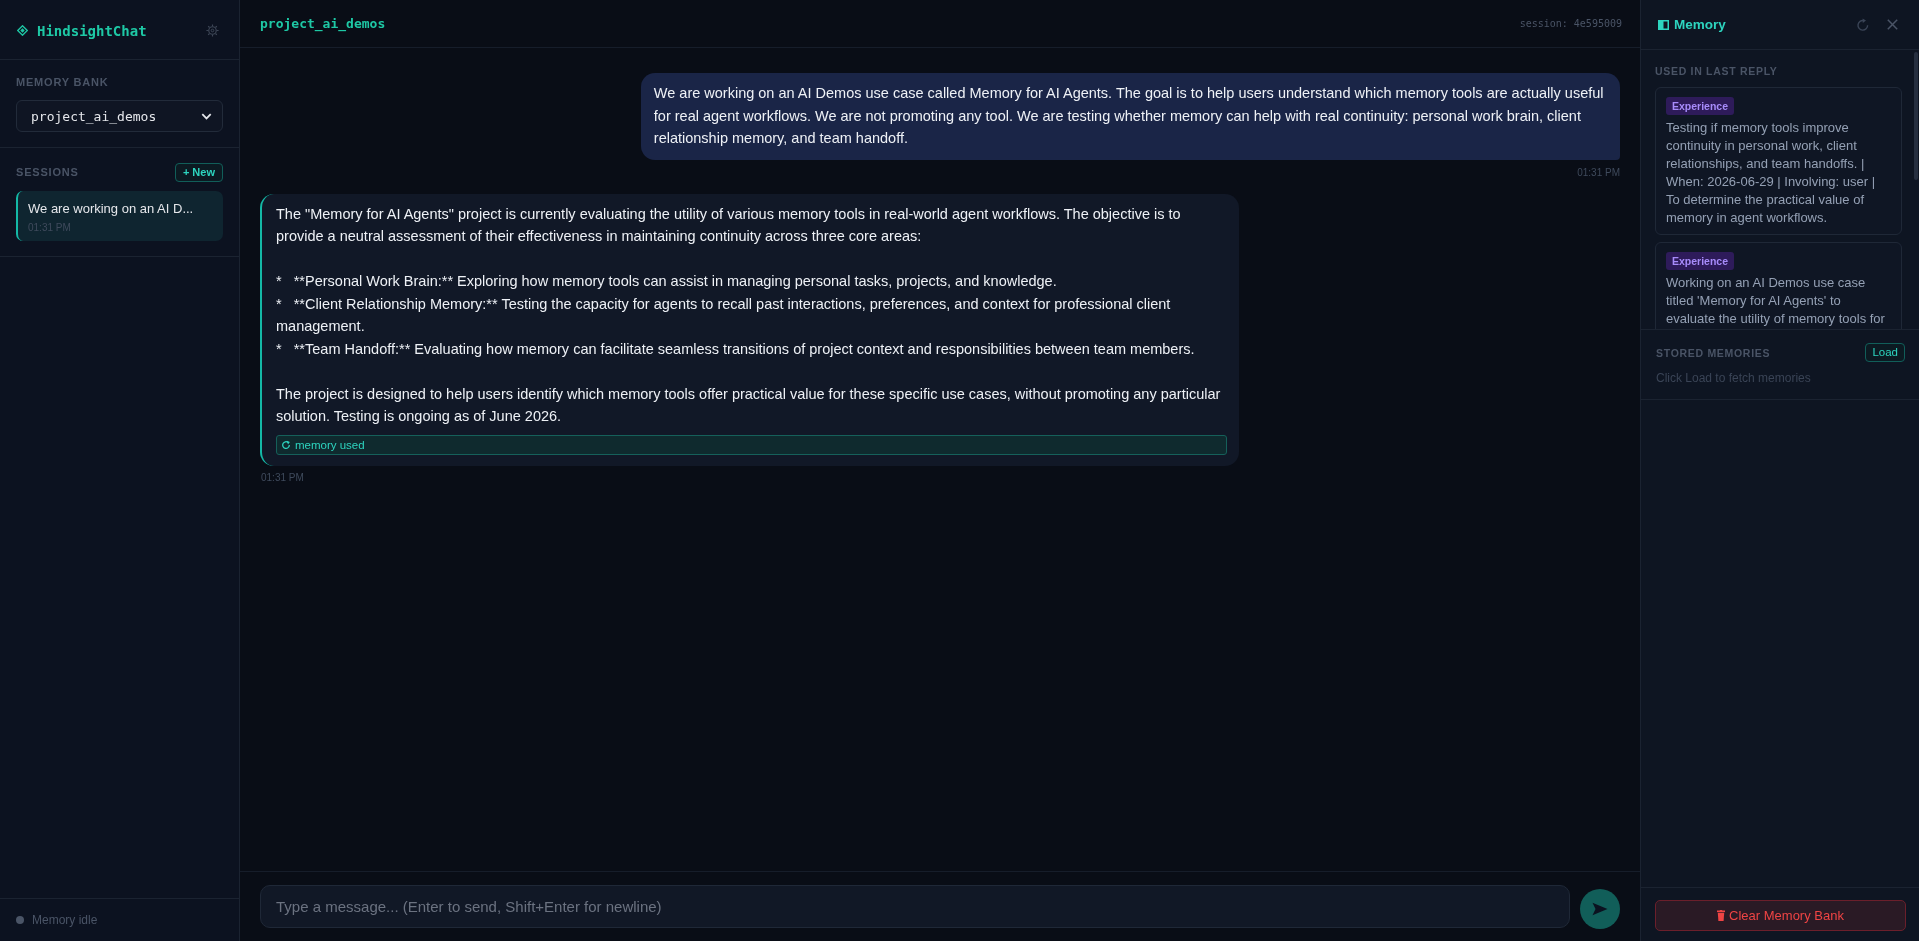 This screenshot has width=1919, height=941. What do you see at coordinates (724, 315) in the screenshot?
I see `message-list-item: * **Client Relationship Memory:** Testing the capacity for agents to recall past interactions, preferences, and context for professional client management.` at bounding box center [724, 315].